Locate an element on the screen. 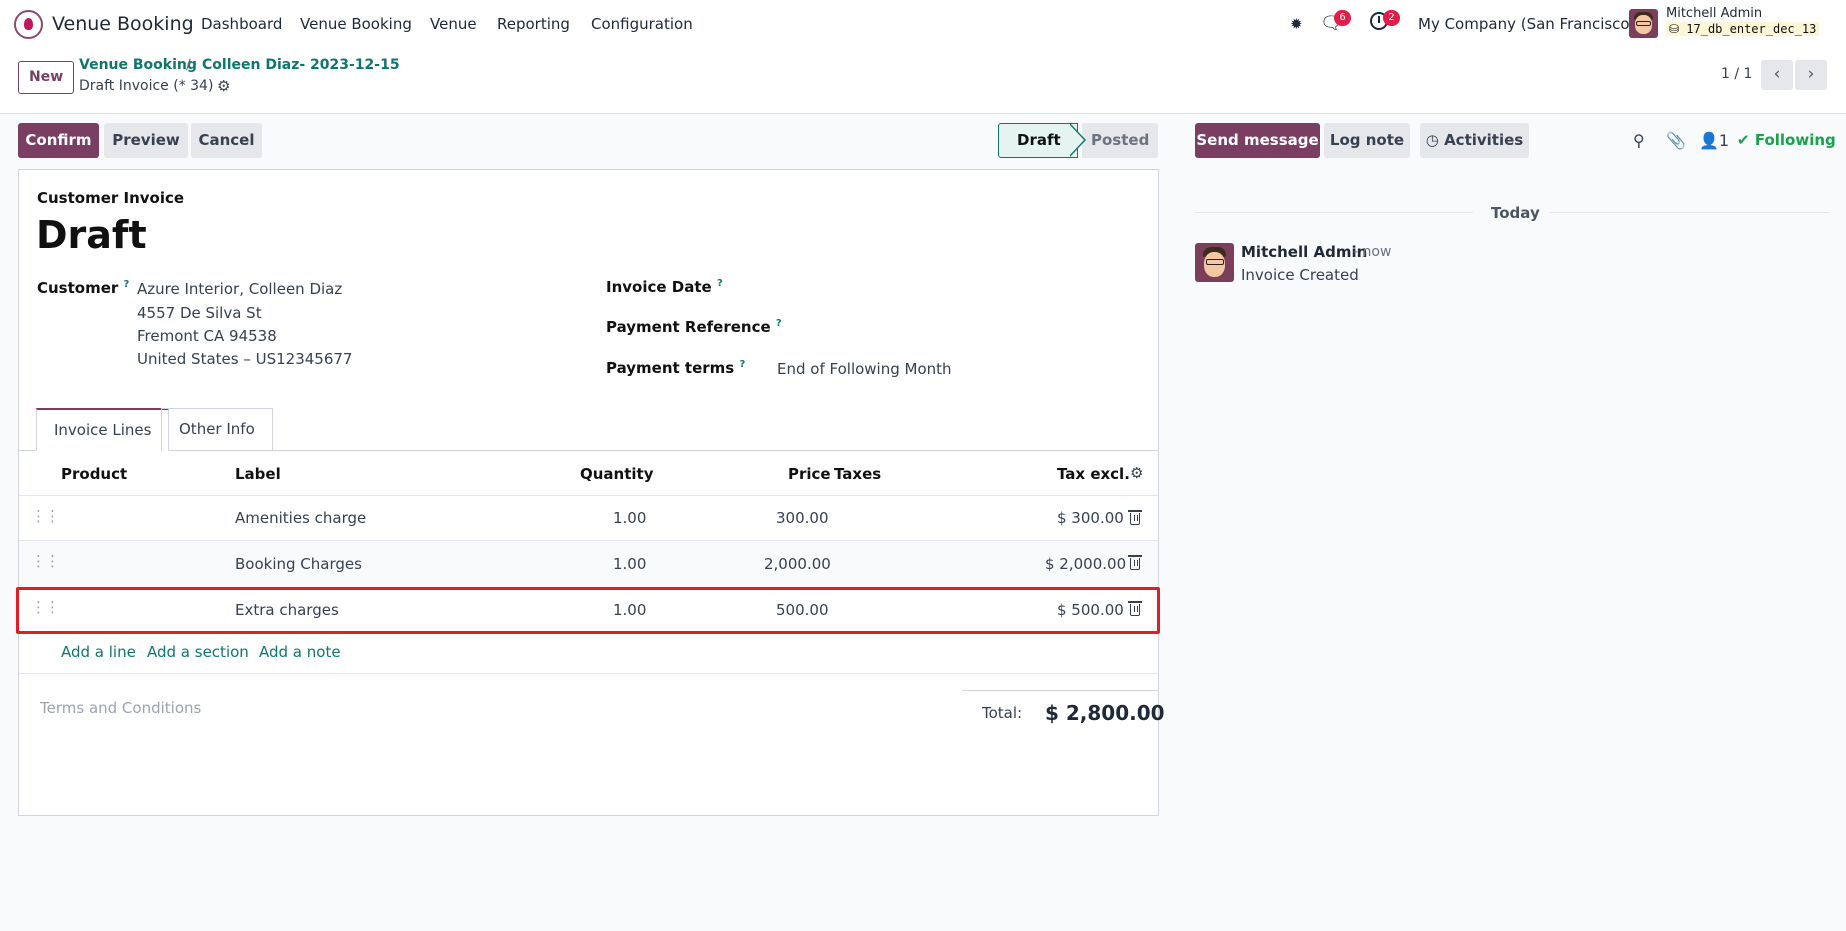  menu-venue: Venue is located at coordinates (453, 24).